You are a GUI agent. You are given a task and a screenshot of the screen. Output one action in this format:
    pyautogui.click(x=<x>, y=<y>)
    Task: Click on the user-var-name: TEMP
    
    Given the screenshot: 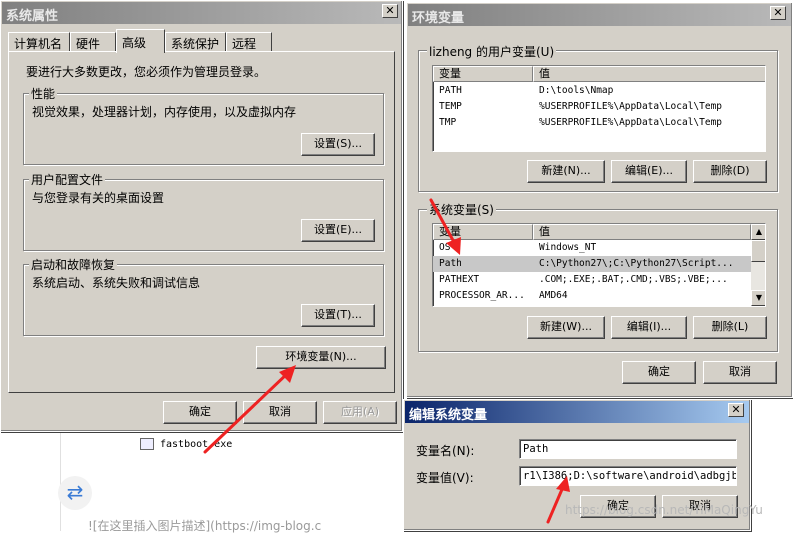 What is the action you would take?
    pyautogui.click(x=450, y=106)
    